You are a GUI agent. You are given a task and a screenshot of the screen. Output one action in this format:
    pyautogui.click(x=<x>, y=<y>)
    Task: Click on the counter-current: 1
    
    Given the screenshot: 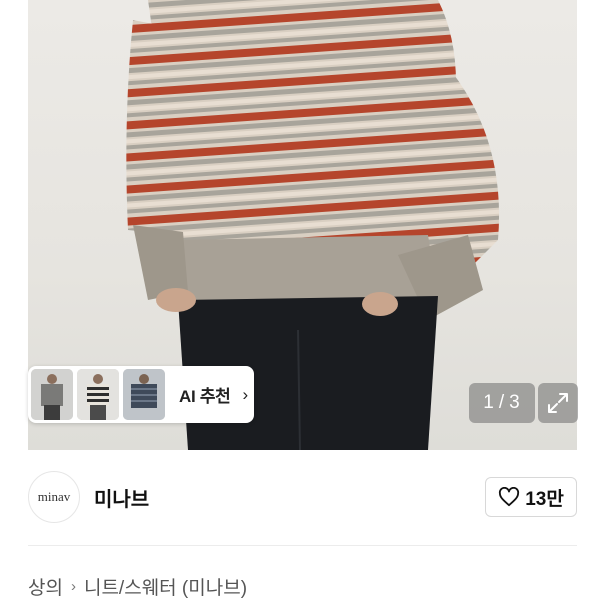 What is the action you would take?
    pyautogui.click(x=489, y=402)
    